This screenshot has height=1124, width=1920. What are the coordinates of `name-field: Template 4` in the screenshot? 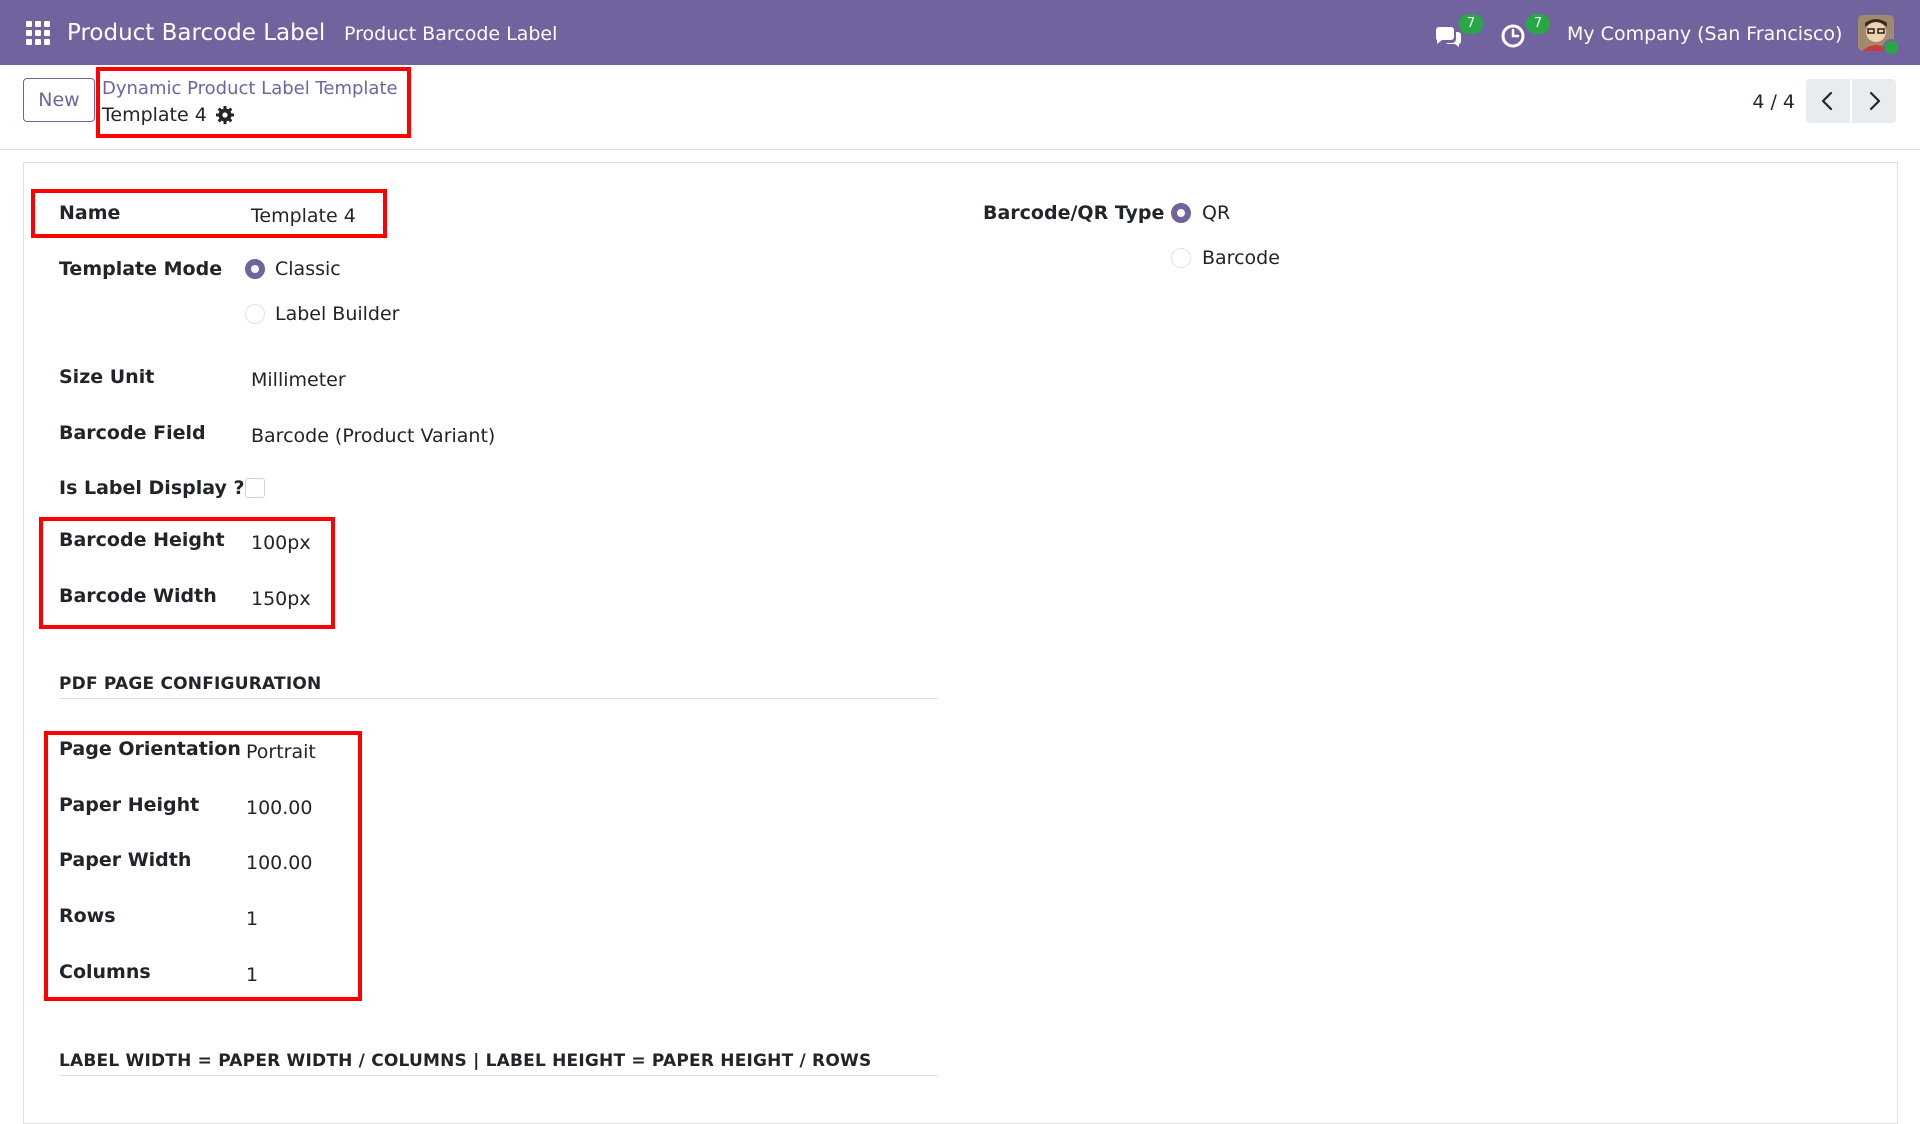 It's located at (303, 216).